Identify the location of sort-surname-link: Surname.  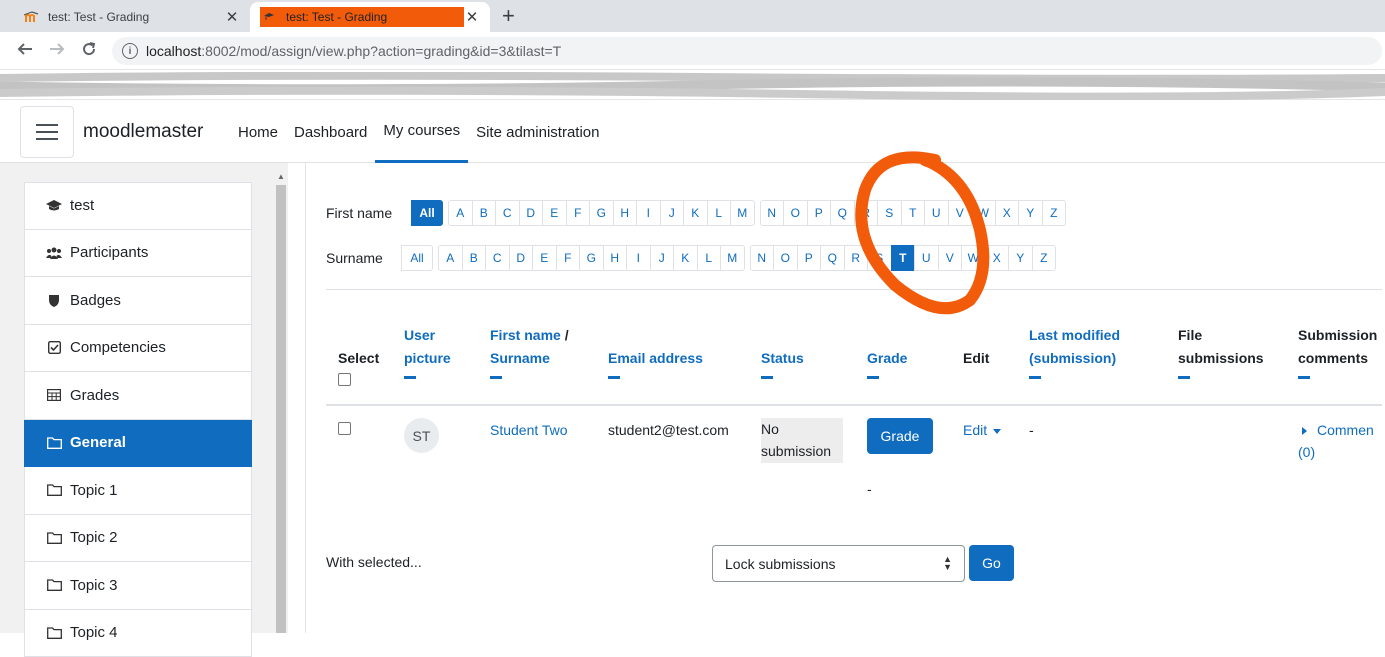
(520, 358).